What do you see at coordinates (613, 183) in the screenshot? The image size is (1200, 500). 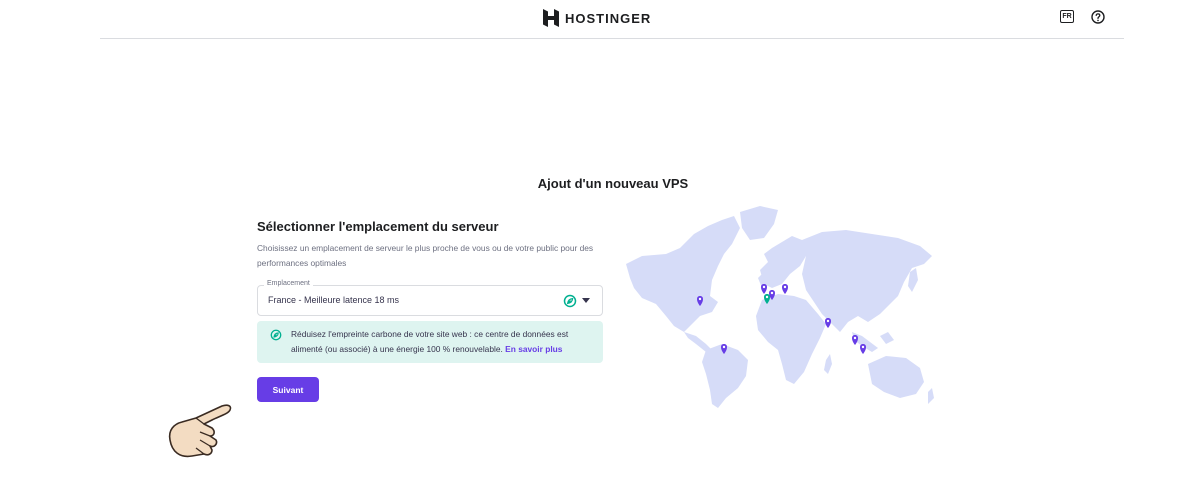 I see `page-title: Ajout d'un nouveau VPS` at bounding box center [613, 183].